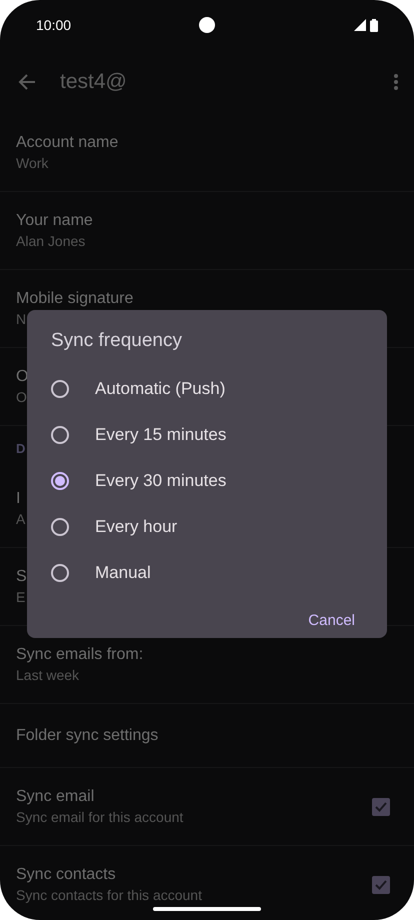 Image resolution: width=414 pixels, height=920 pixels. I want to click on option-label: Every 15 minutes, so click(160, 435).